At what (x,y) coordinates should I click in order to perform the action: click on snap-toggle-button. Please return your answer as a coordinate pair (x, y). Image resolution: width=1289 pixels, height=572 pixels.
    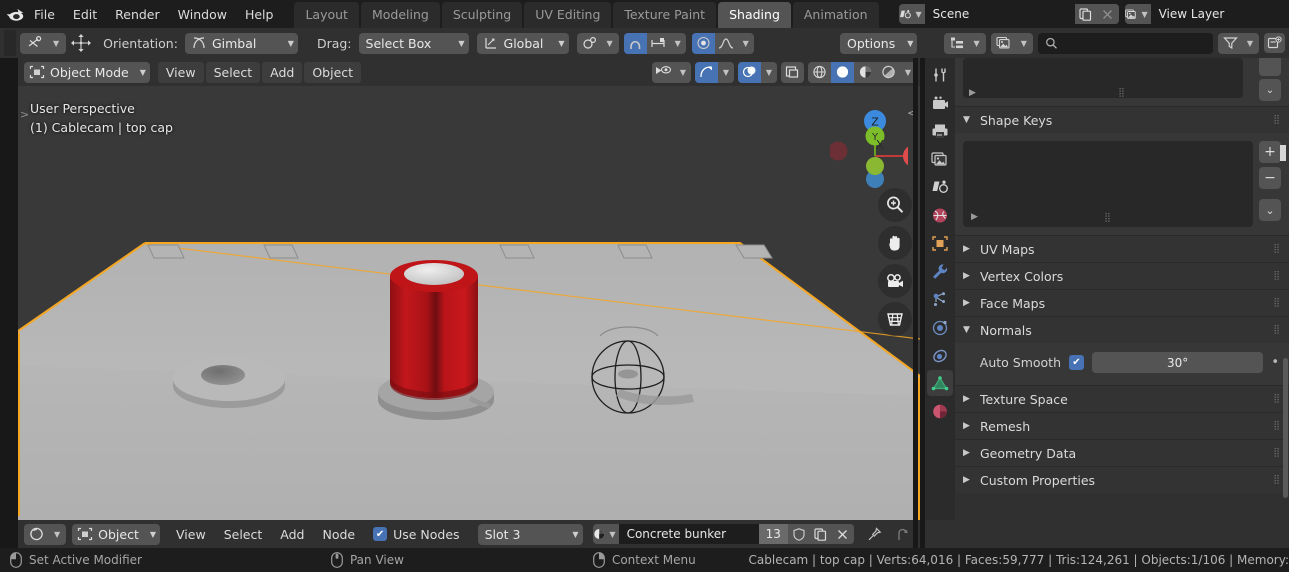
    Looking at the image, I should click on (635, 43).